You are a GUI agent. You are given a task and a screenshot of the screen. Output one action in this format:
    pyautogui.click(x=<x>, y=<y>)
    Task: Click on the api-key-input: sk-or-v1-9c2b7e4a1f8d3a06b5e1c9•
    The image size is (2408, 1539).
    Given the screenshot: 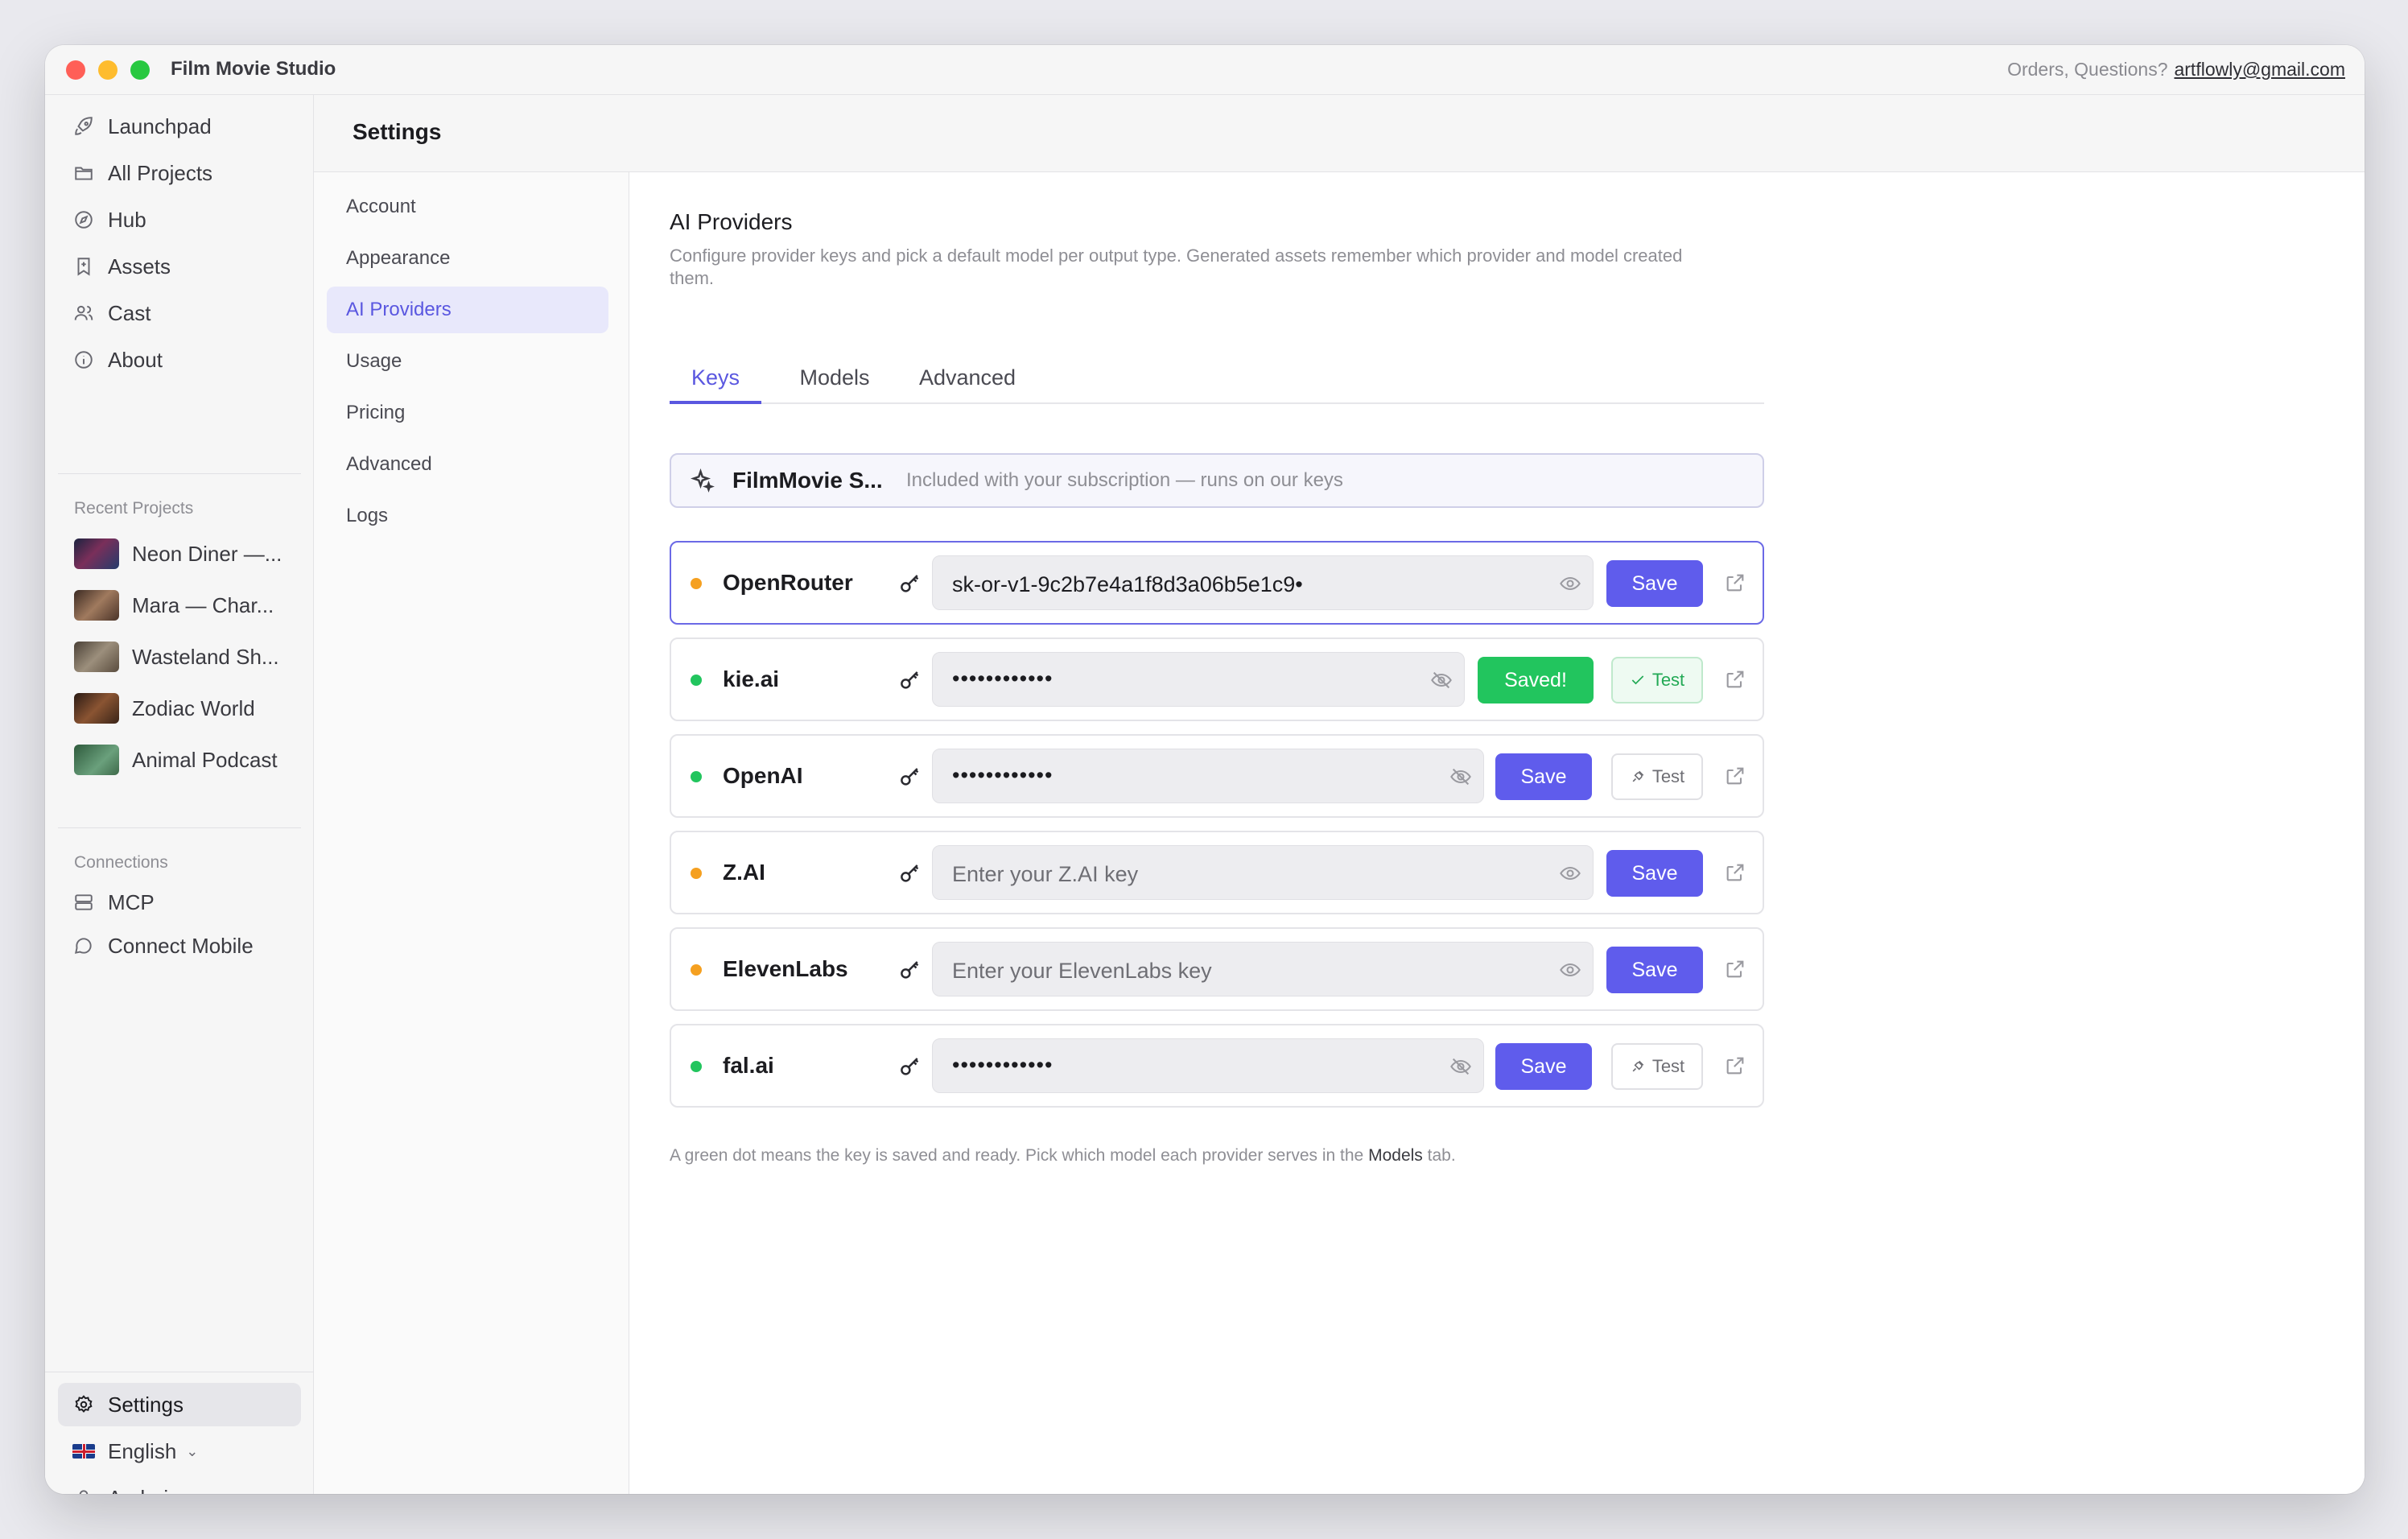 What is the action you would take?
    pyautogui.click(x=1263, y=582)
    